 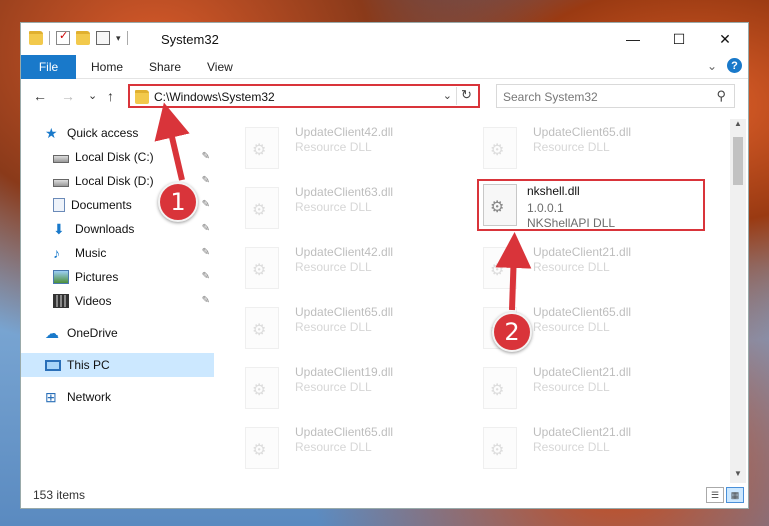 I want to click on sidebar-item-music: ♪ Music ✎, so click(x=117, y=253).